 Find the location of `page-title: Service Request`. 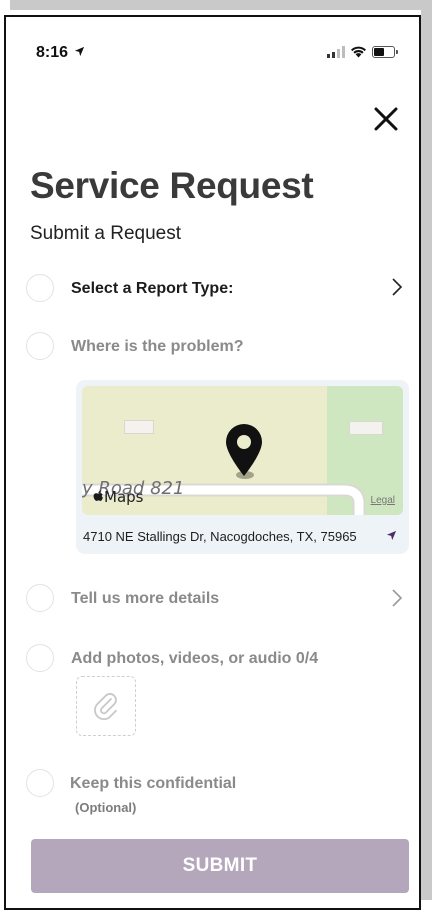

page-title: Service Request is located at coordinates (172, 185).